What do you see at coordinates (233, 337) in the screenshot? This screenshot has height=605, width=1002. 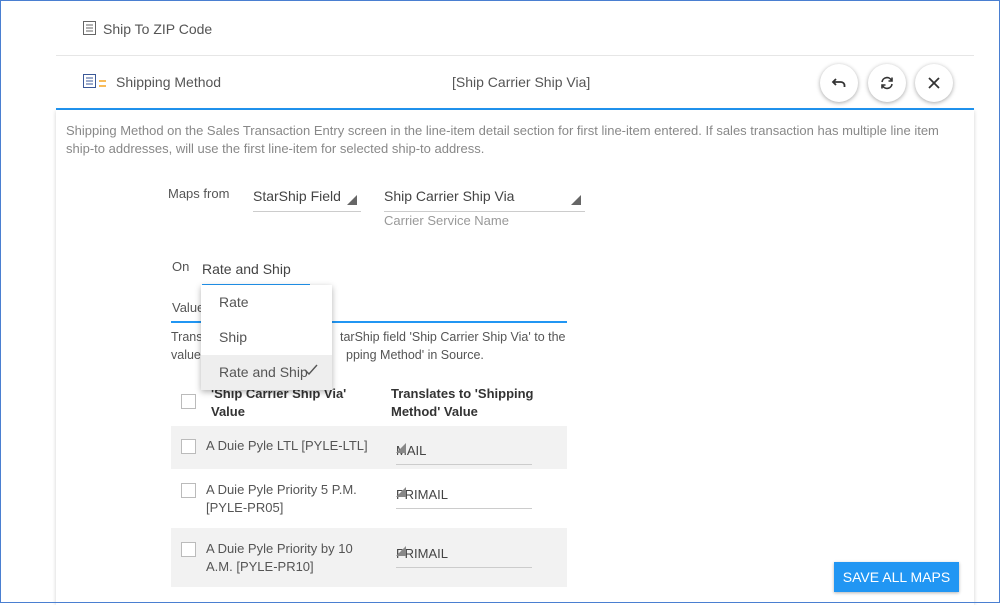 I see `menu-item-label: Ship` at bounding box center [233, 337].